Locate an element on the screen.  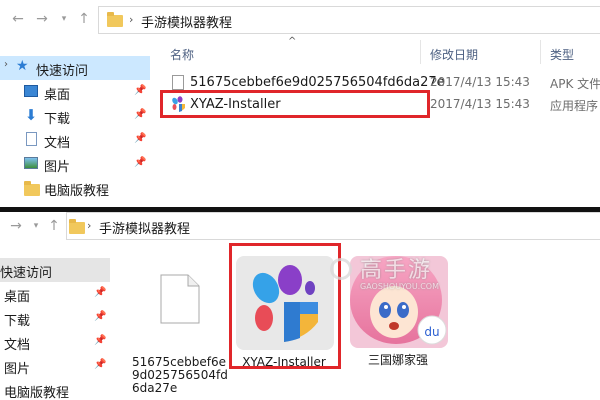
file-tile-name: 三国娜家强 is located at coordinates (397, 360).